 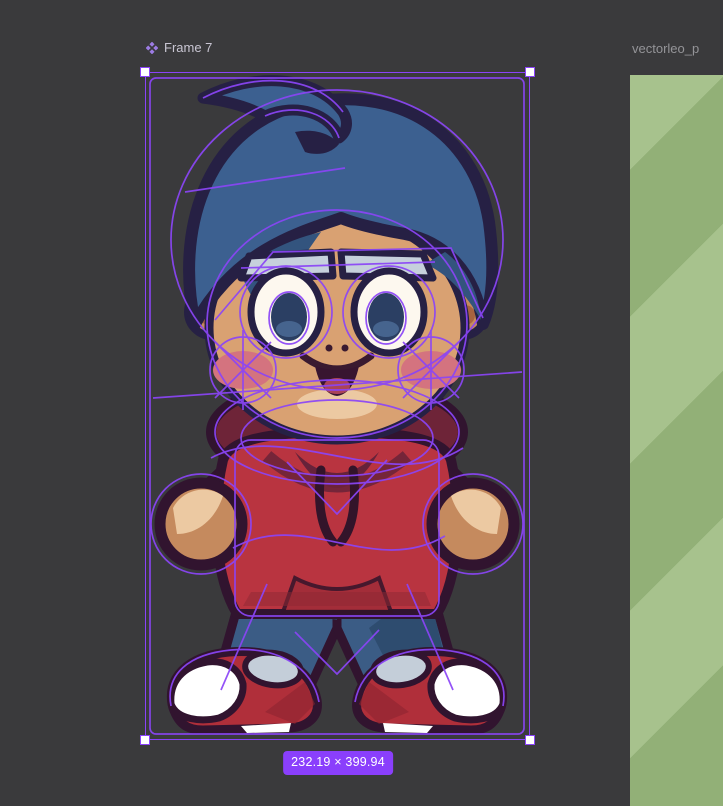 What do you see at coordinates (530, 740) in the screenshot?
I see `selection-handle-bottom-right` at bounding box center [530, 740].